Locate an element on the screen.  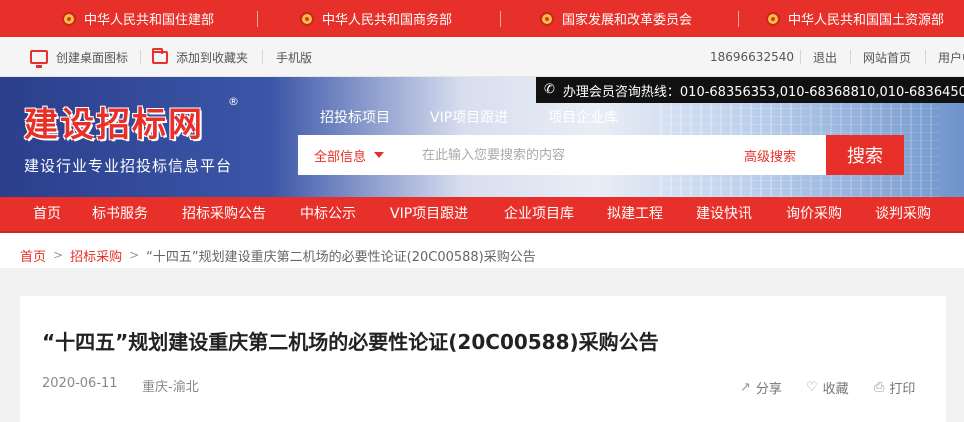
user-center-label: 用户中心 is located at coordinates (951, 57).